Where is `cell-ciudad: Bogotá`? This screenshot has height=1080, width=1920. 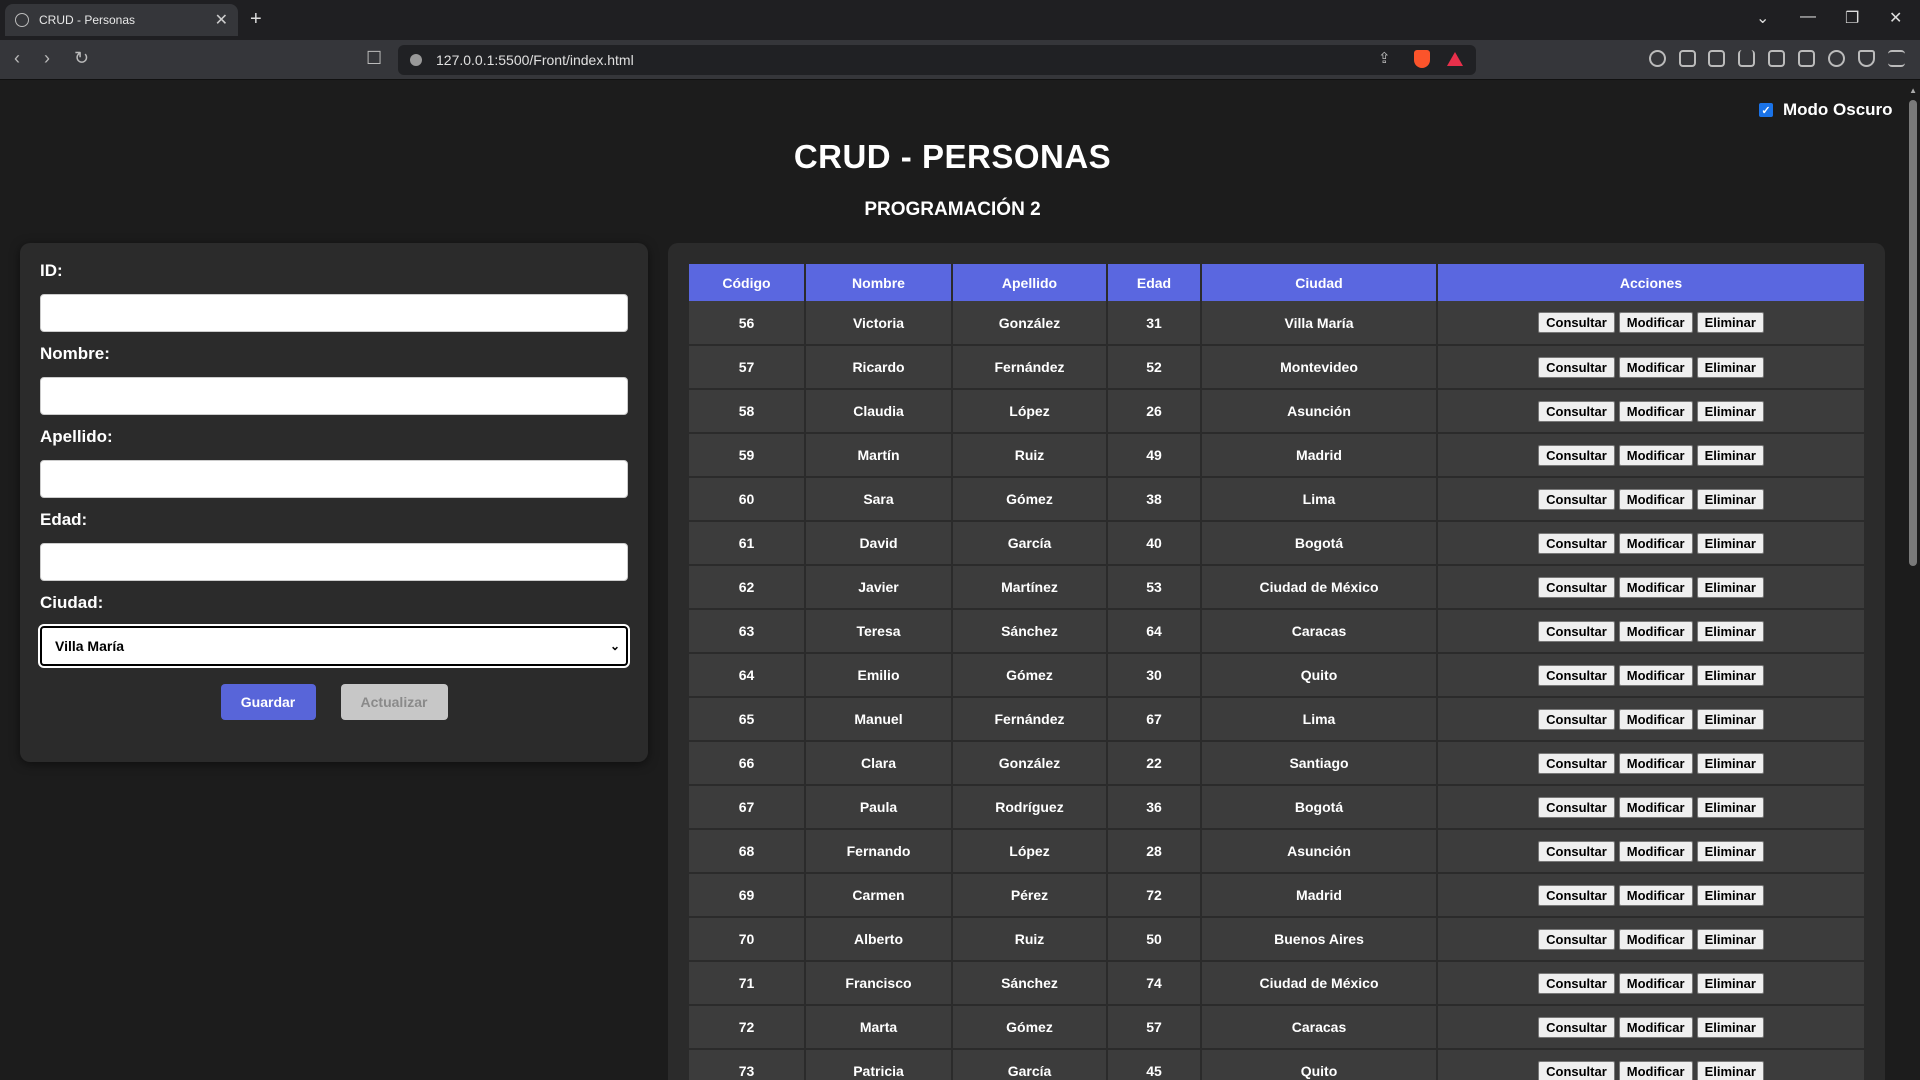
cell-ciudad: Bogotá is located at coordinates (1319, 807).